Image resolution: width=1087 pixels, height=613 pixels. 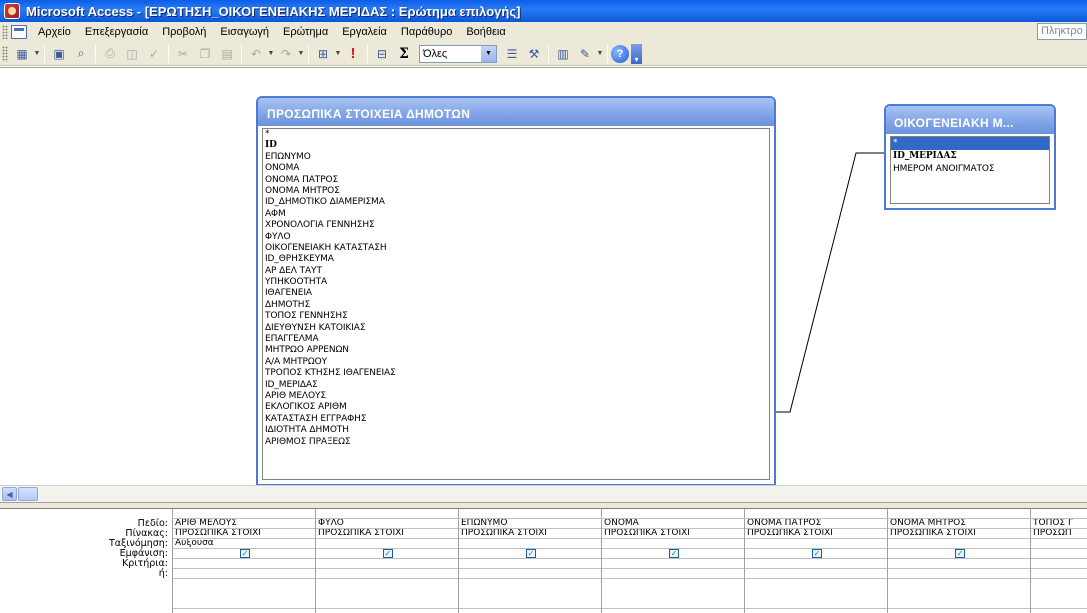 What do you see at coordinates (516, 339) in the screenshot?
I see `field-list-item: ΕΠΑΓΓΕΛΜΑ` at bounding box center [516, 339].